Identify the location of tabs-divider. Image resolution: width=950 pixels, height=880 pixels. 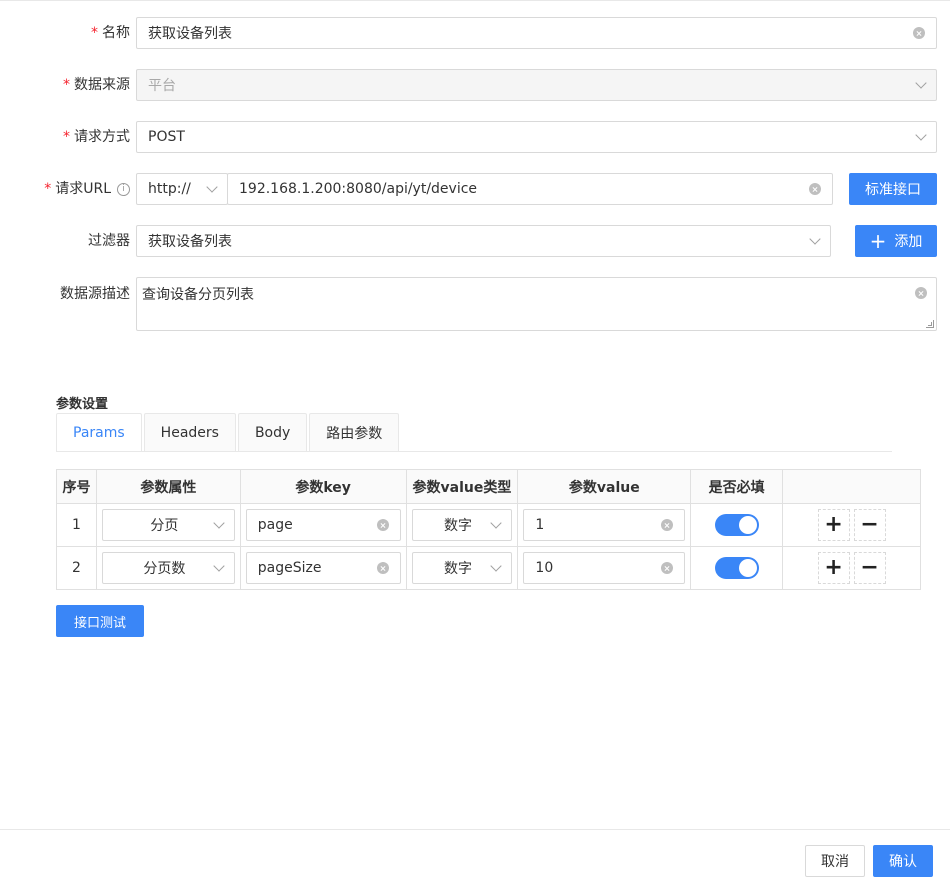
(474, 451).